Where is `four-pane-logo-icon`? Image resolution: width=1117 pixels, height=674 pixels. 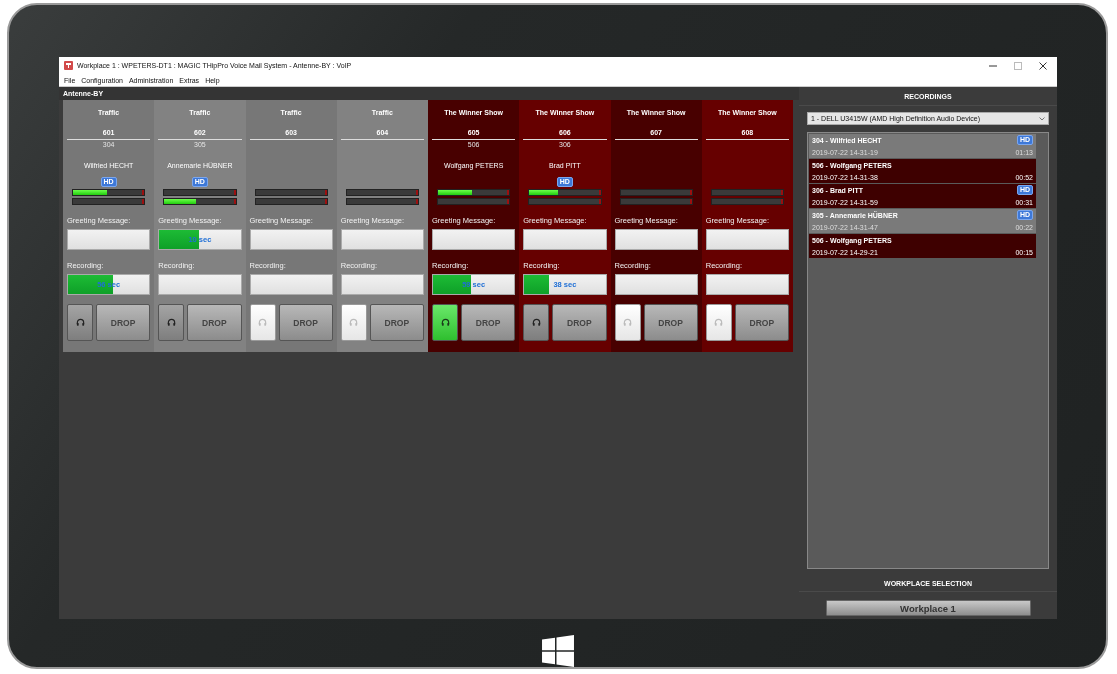
four-pane-logo-icon is located at coordinates (558, 651).